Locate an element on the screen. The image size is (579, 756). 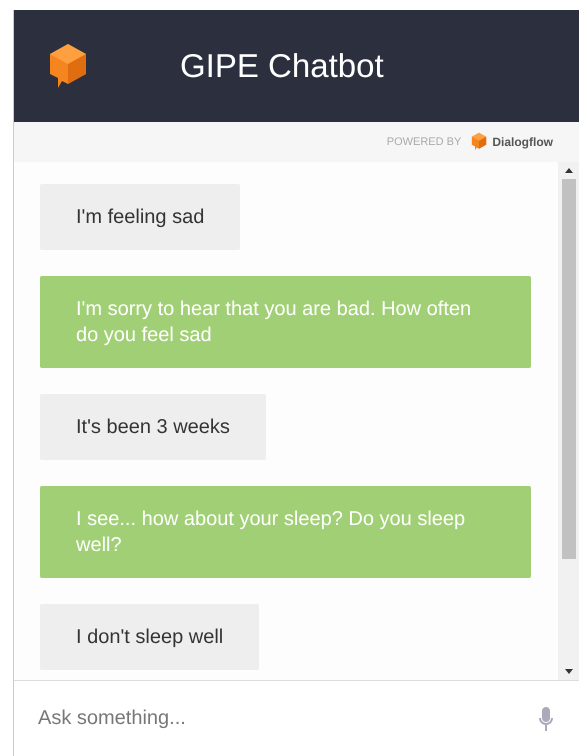
brand-logo-icon is located at coordinates (479, 142).